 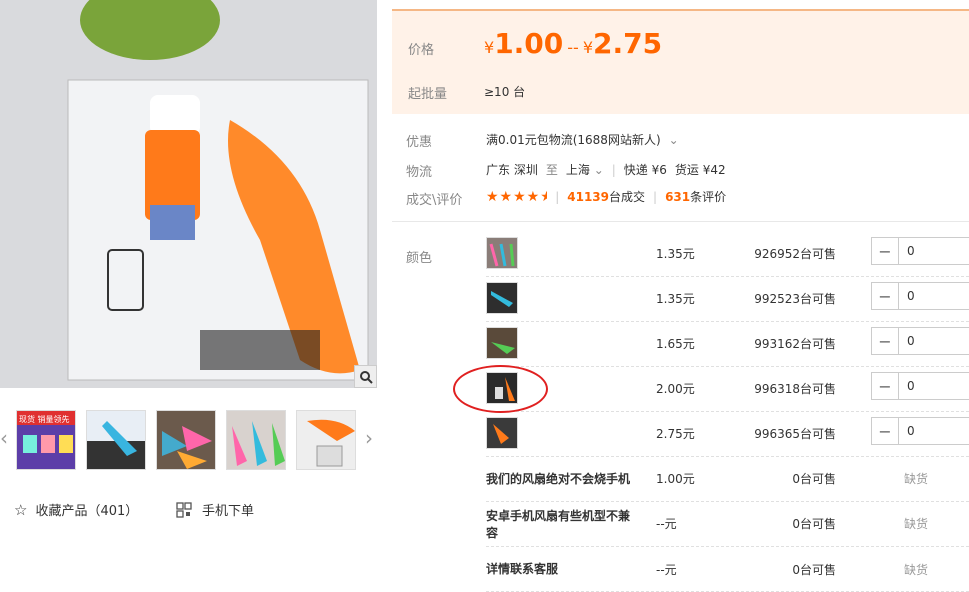 I want to click on magnifier-icon, so click(x=366, y=377).